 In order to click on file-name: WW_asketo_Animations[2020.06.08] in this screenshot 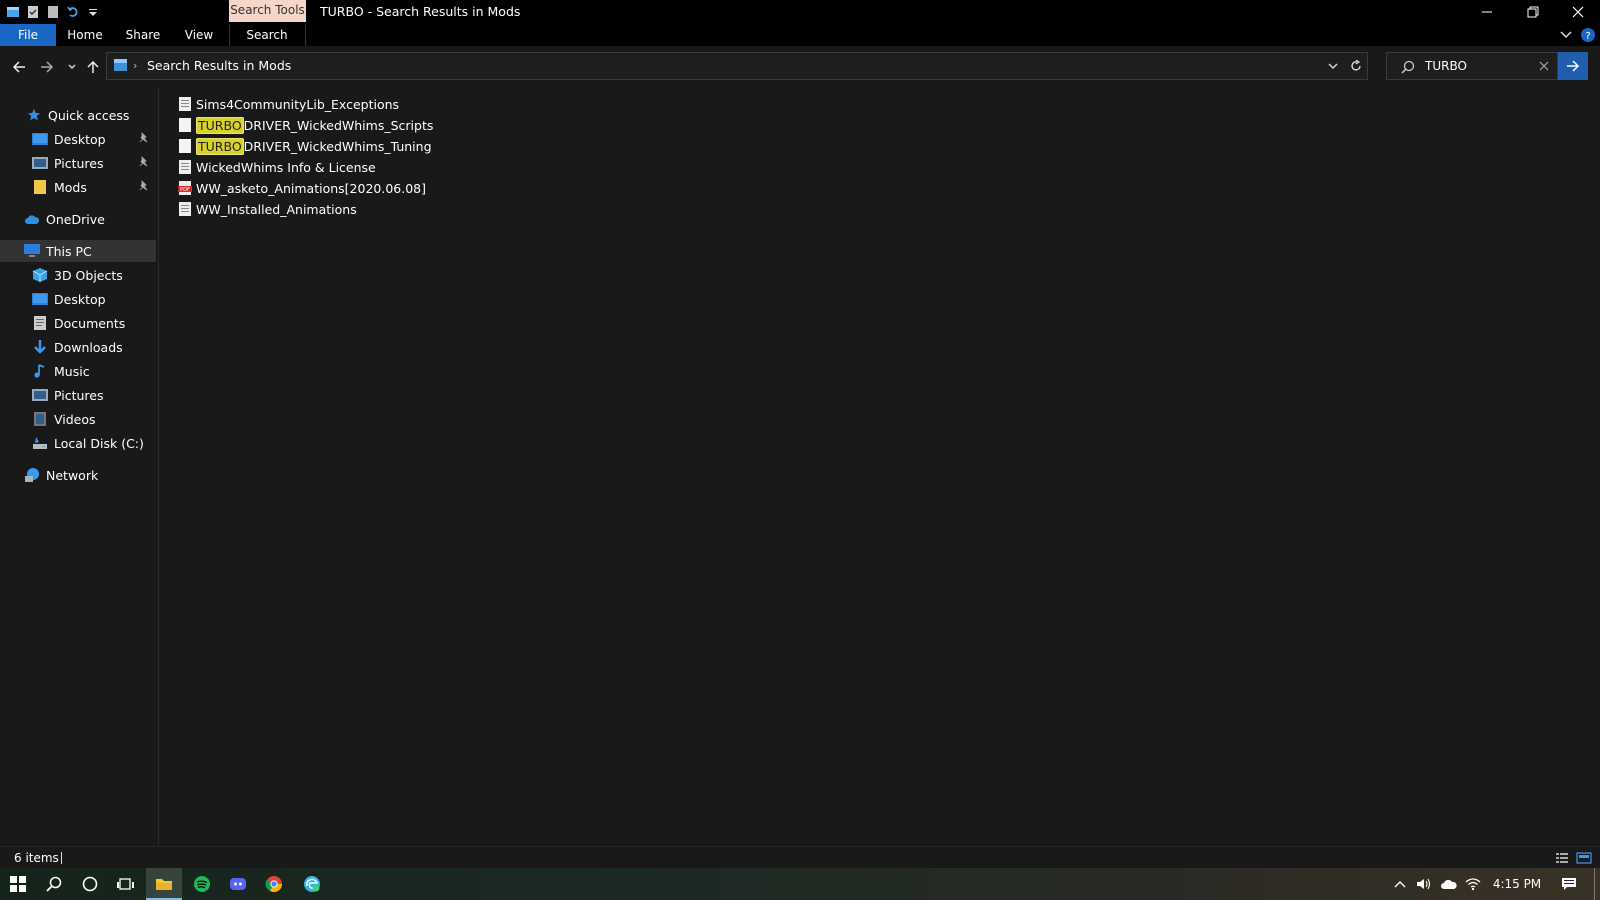, I will do `click(311, 188)`.